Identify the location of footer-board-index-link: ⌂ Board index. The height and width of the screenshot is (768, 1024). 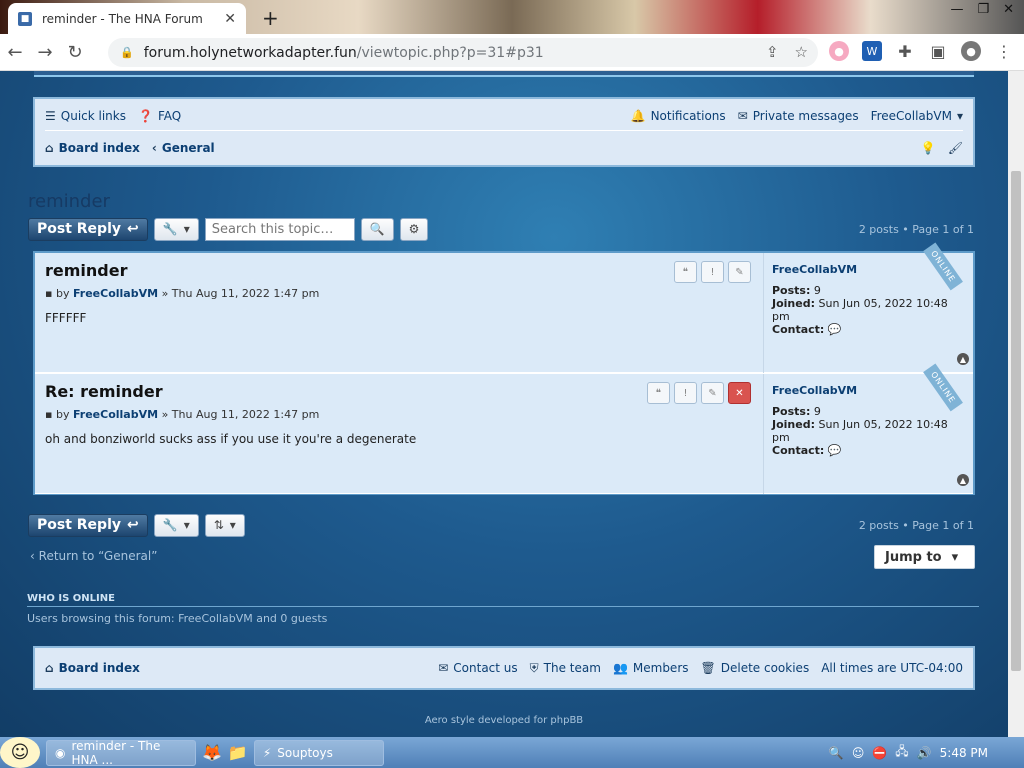
(92, 668).